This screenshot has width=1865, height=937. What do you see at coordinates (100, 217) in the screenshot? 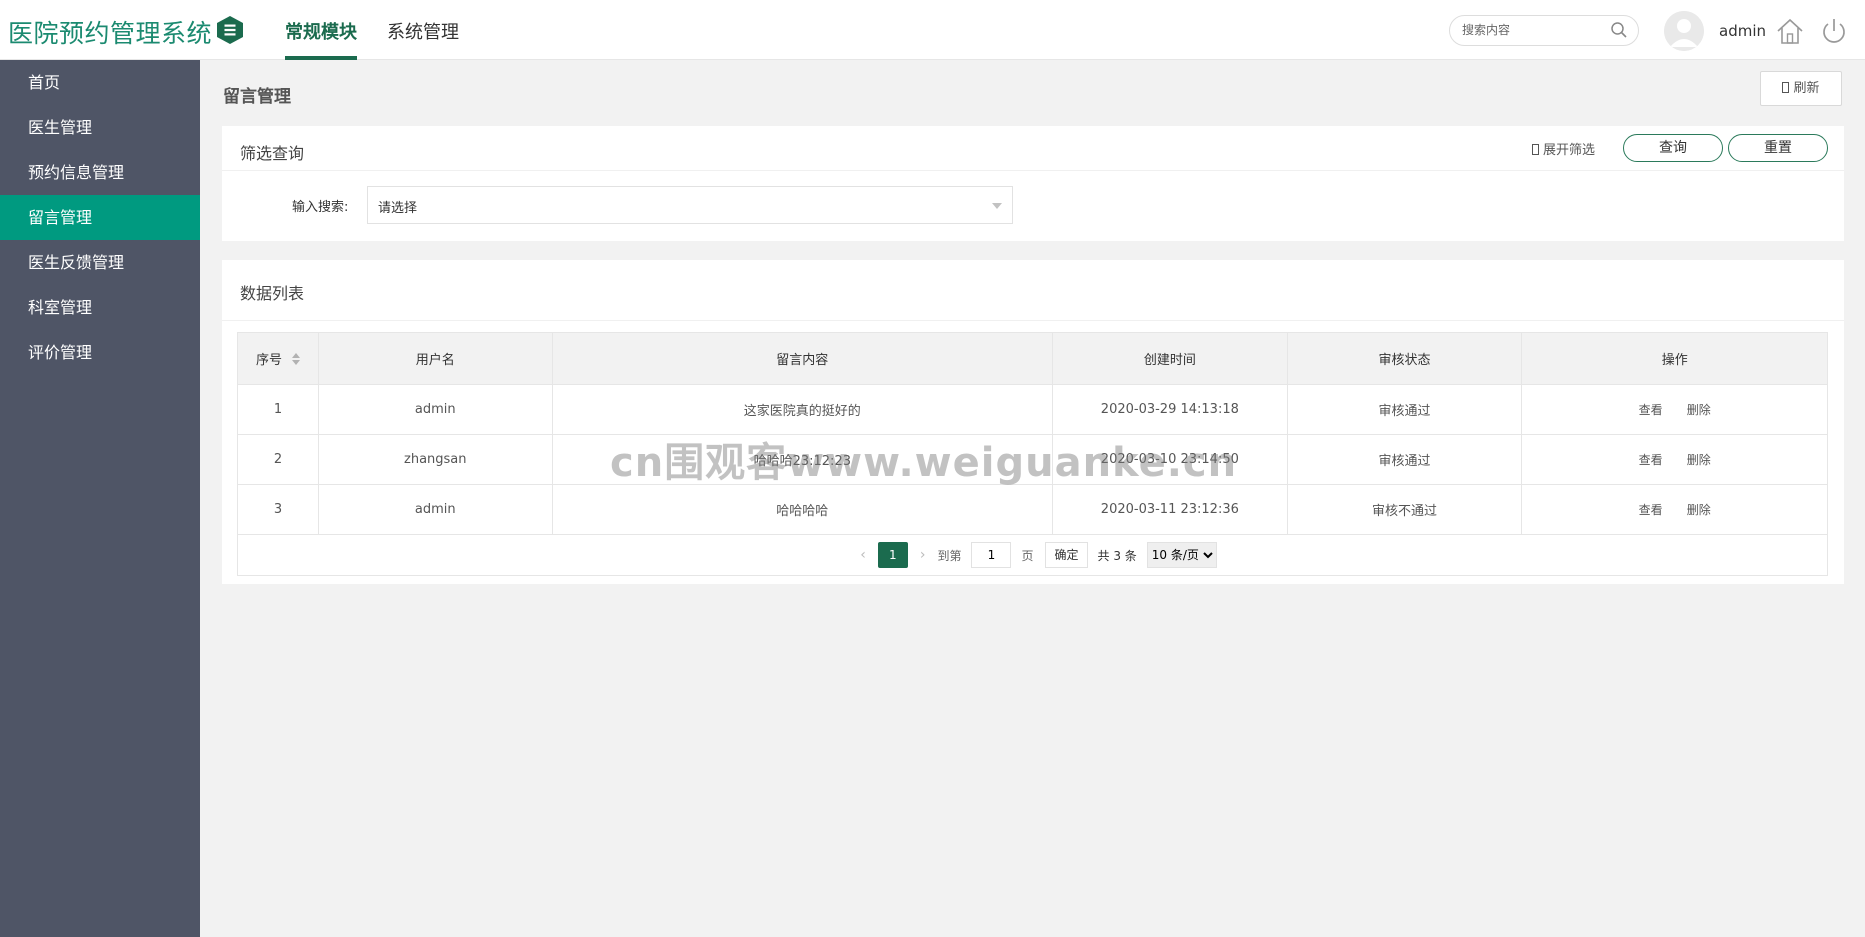
I see `sidebar-item-messages: 留言管理` at bounding box center [100, 217].